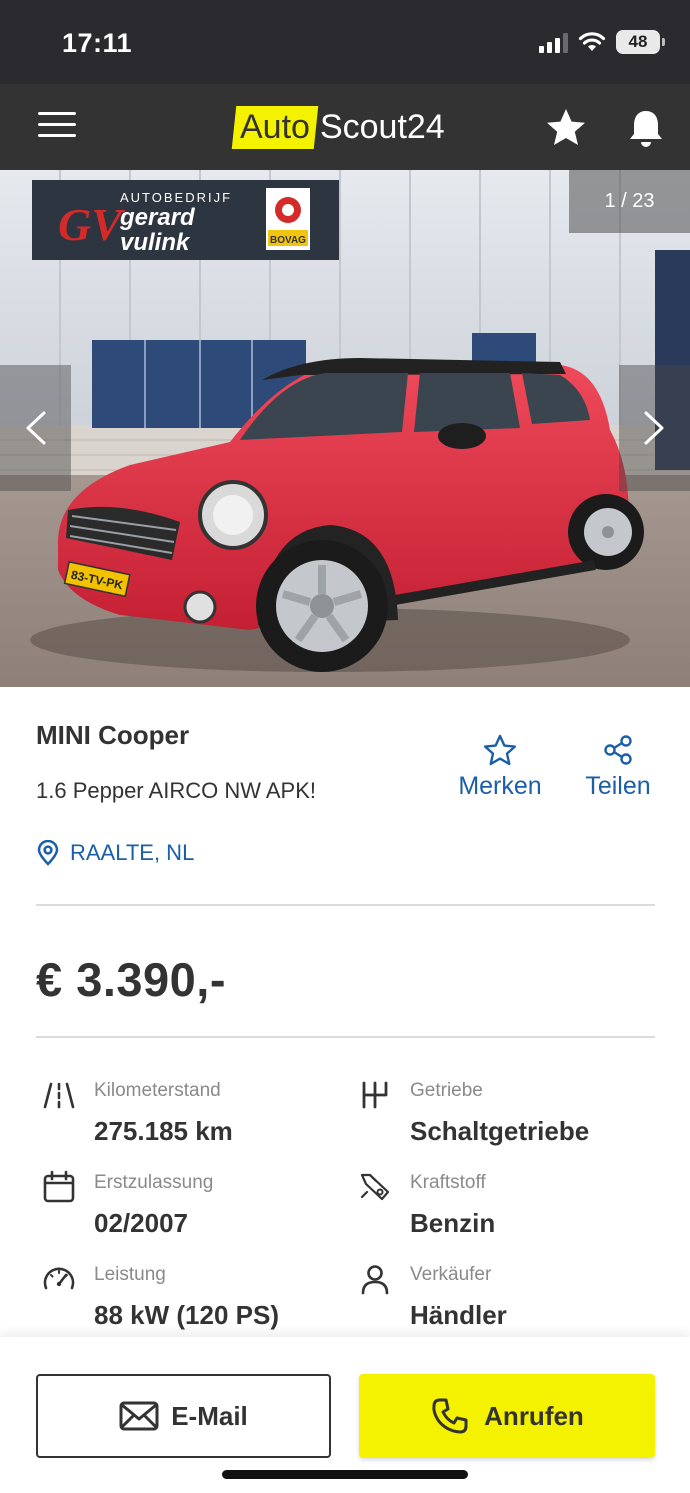 The width and height of the screenshot is (690, 1493). I want to click on menu-icon, so click(57, 127).